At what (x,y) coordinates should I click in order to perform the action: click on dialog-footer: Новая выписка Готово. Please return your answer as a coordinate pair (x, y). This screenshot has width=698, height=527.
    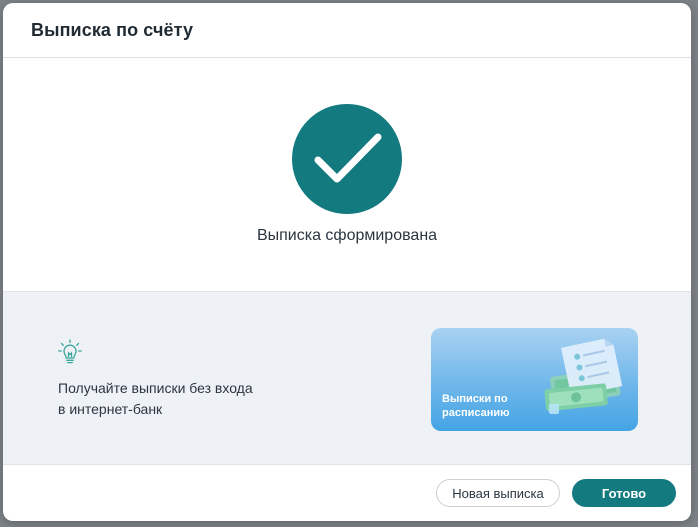
    Looking at the image, I should click on (347, 493).